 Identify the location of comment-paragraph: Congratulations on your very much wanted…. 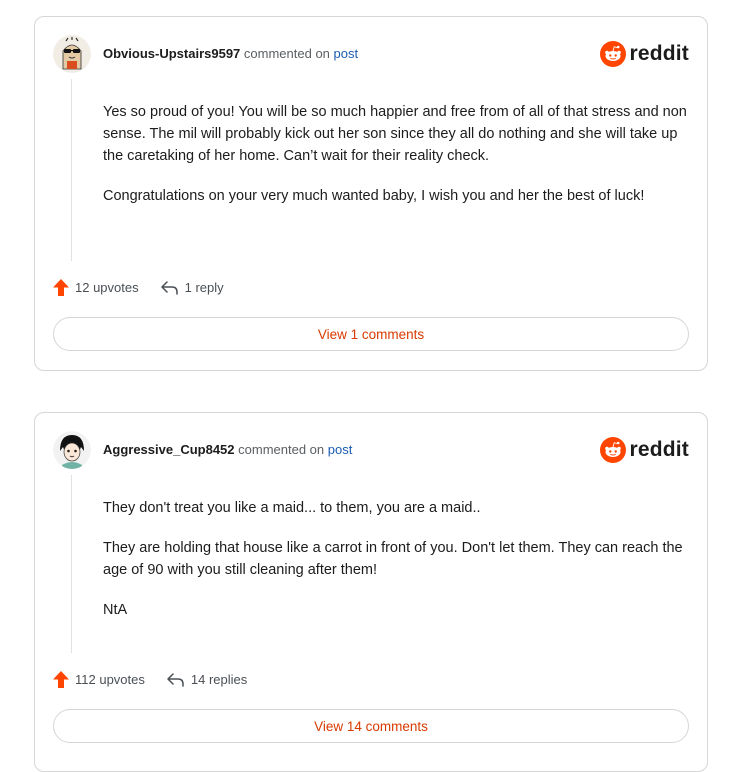
(374, 196).